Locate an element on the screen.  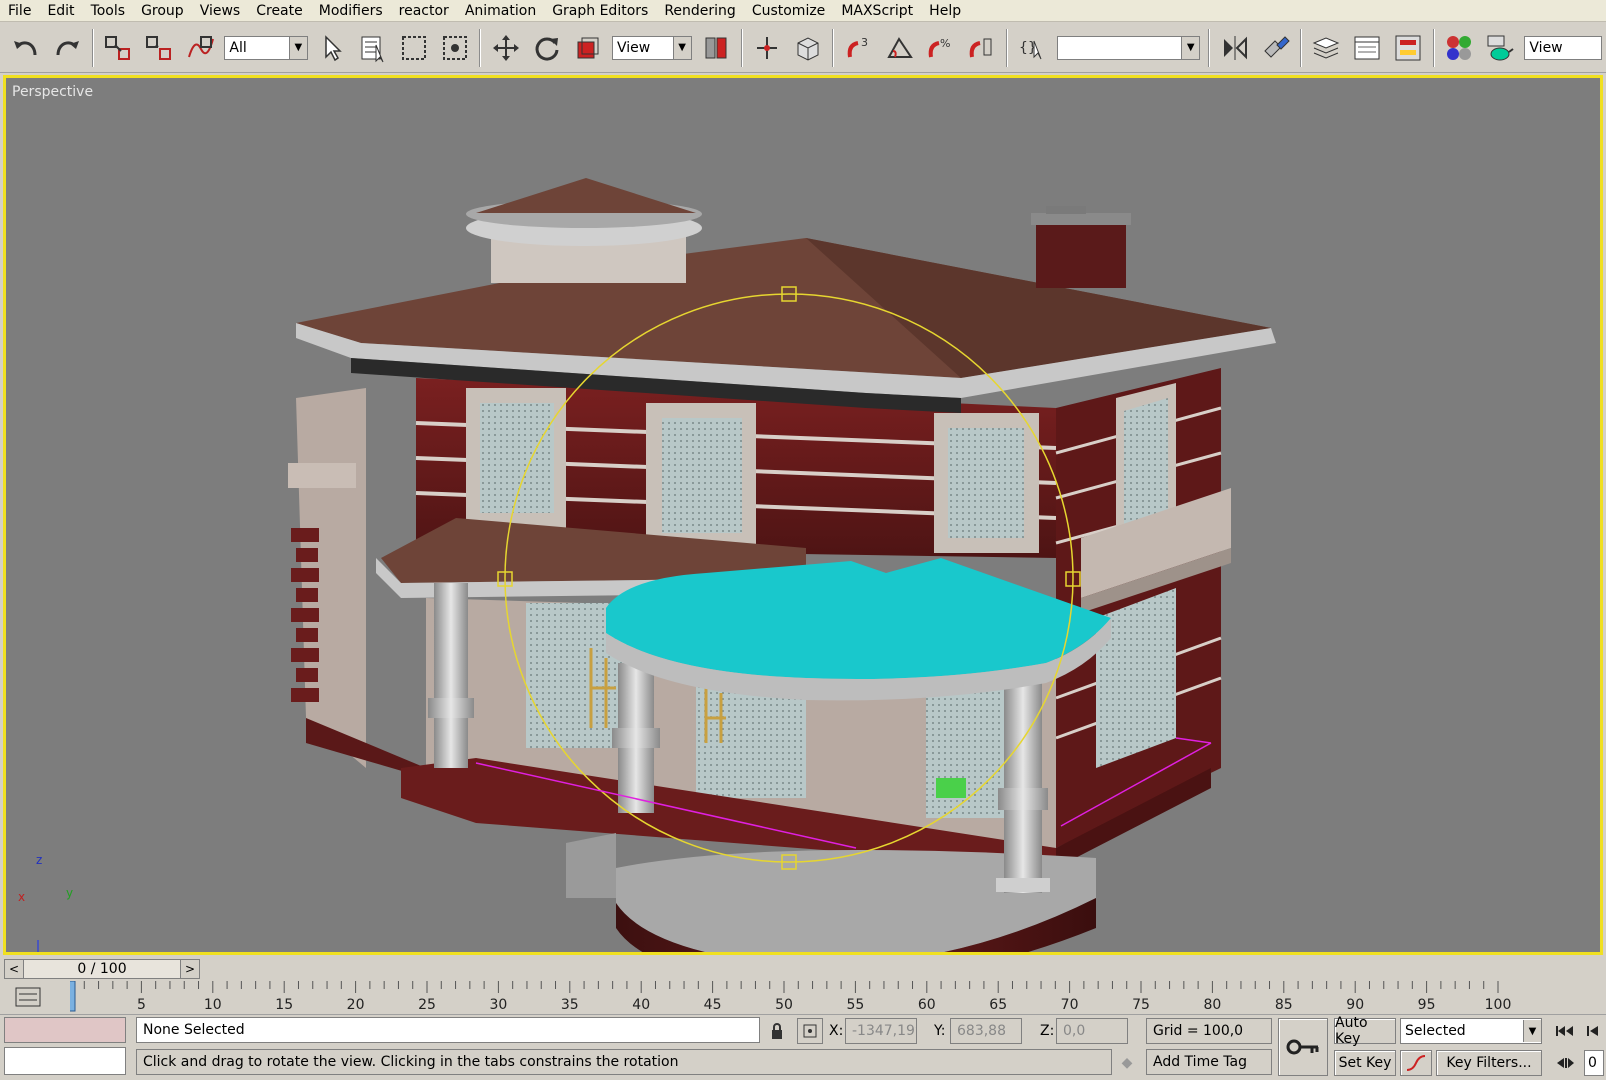
current-frame-field: 0 is located at coordinates (1594, 1063).